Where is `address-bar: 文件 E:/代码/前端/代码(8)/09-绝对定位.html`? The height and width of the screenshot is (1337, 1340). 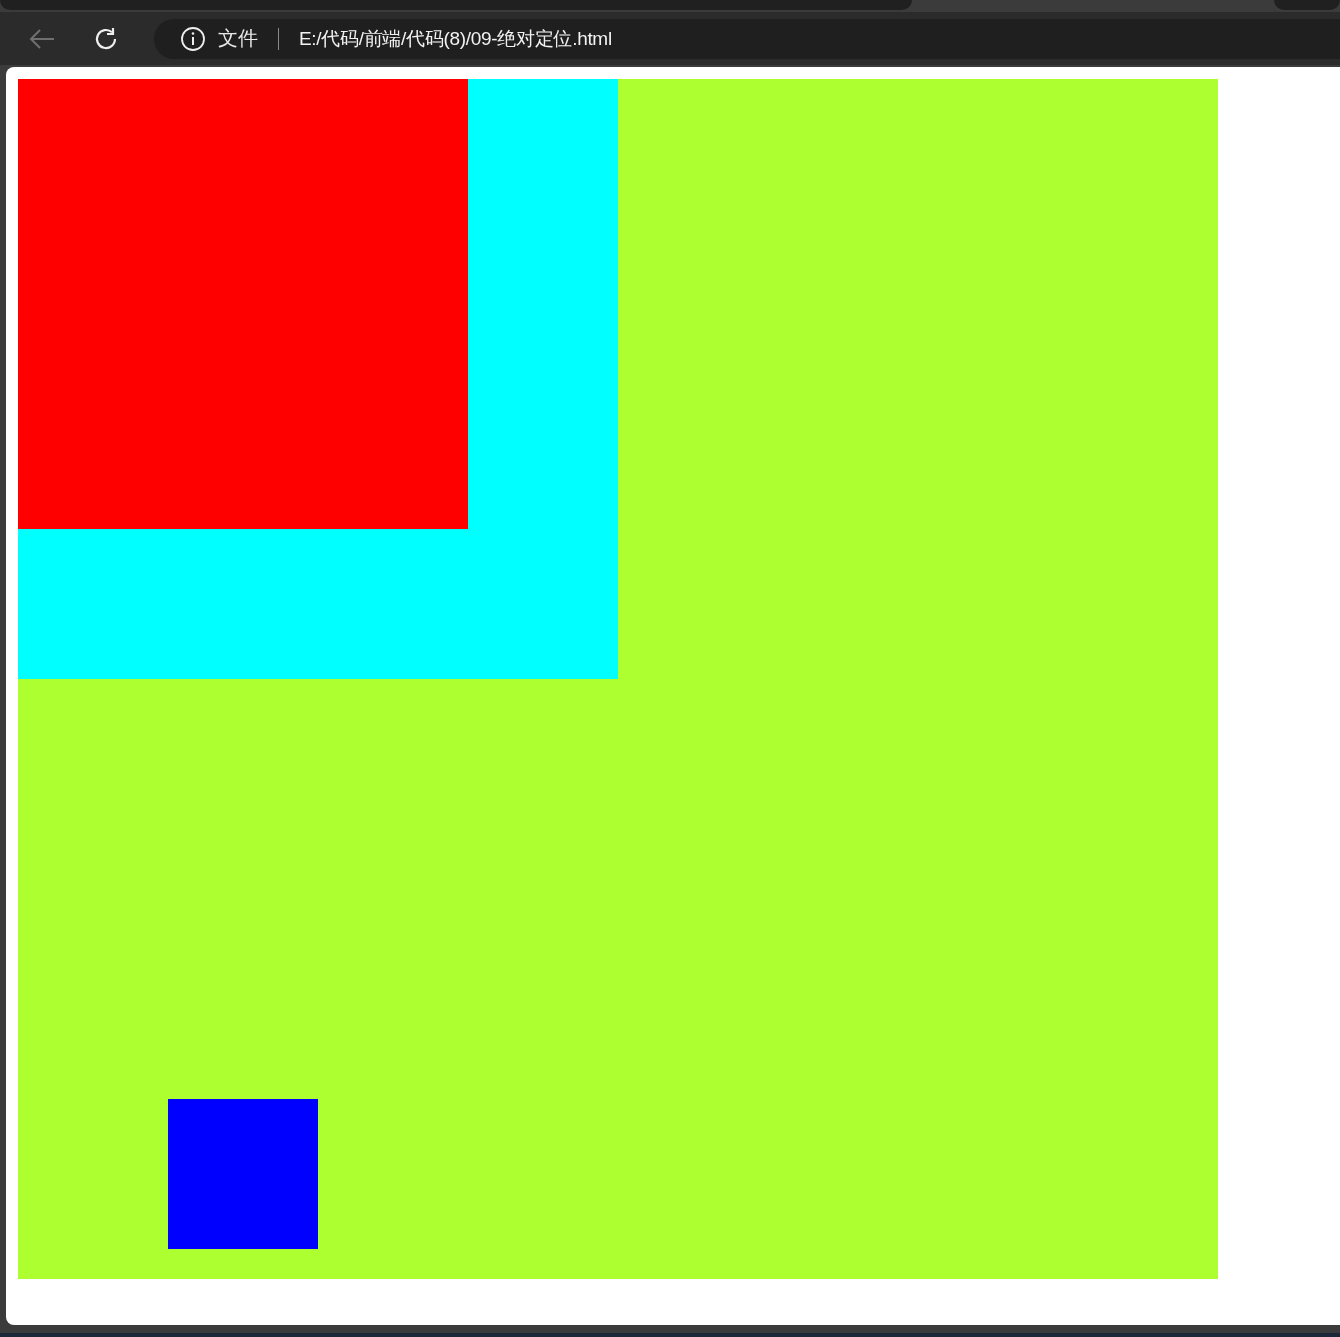
address-bar: 文件 E:/代码/前端/代码(8)/09-绝对定位.html is located at coordinates (747, 38).